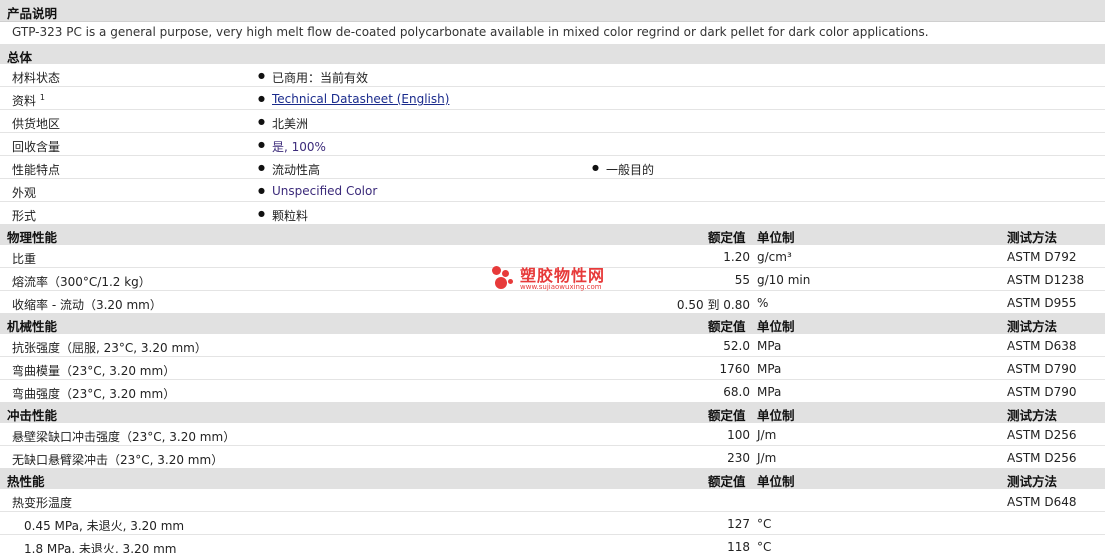 The width and height of the screenshot is (1105, 553). I want to click on row-value: 0.50 到 0.80, so click(713, 305).